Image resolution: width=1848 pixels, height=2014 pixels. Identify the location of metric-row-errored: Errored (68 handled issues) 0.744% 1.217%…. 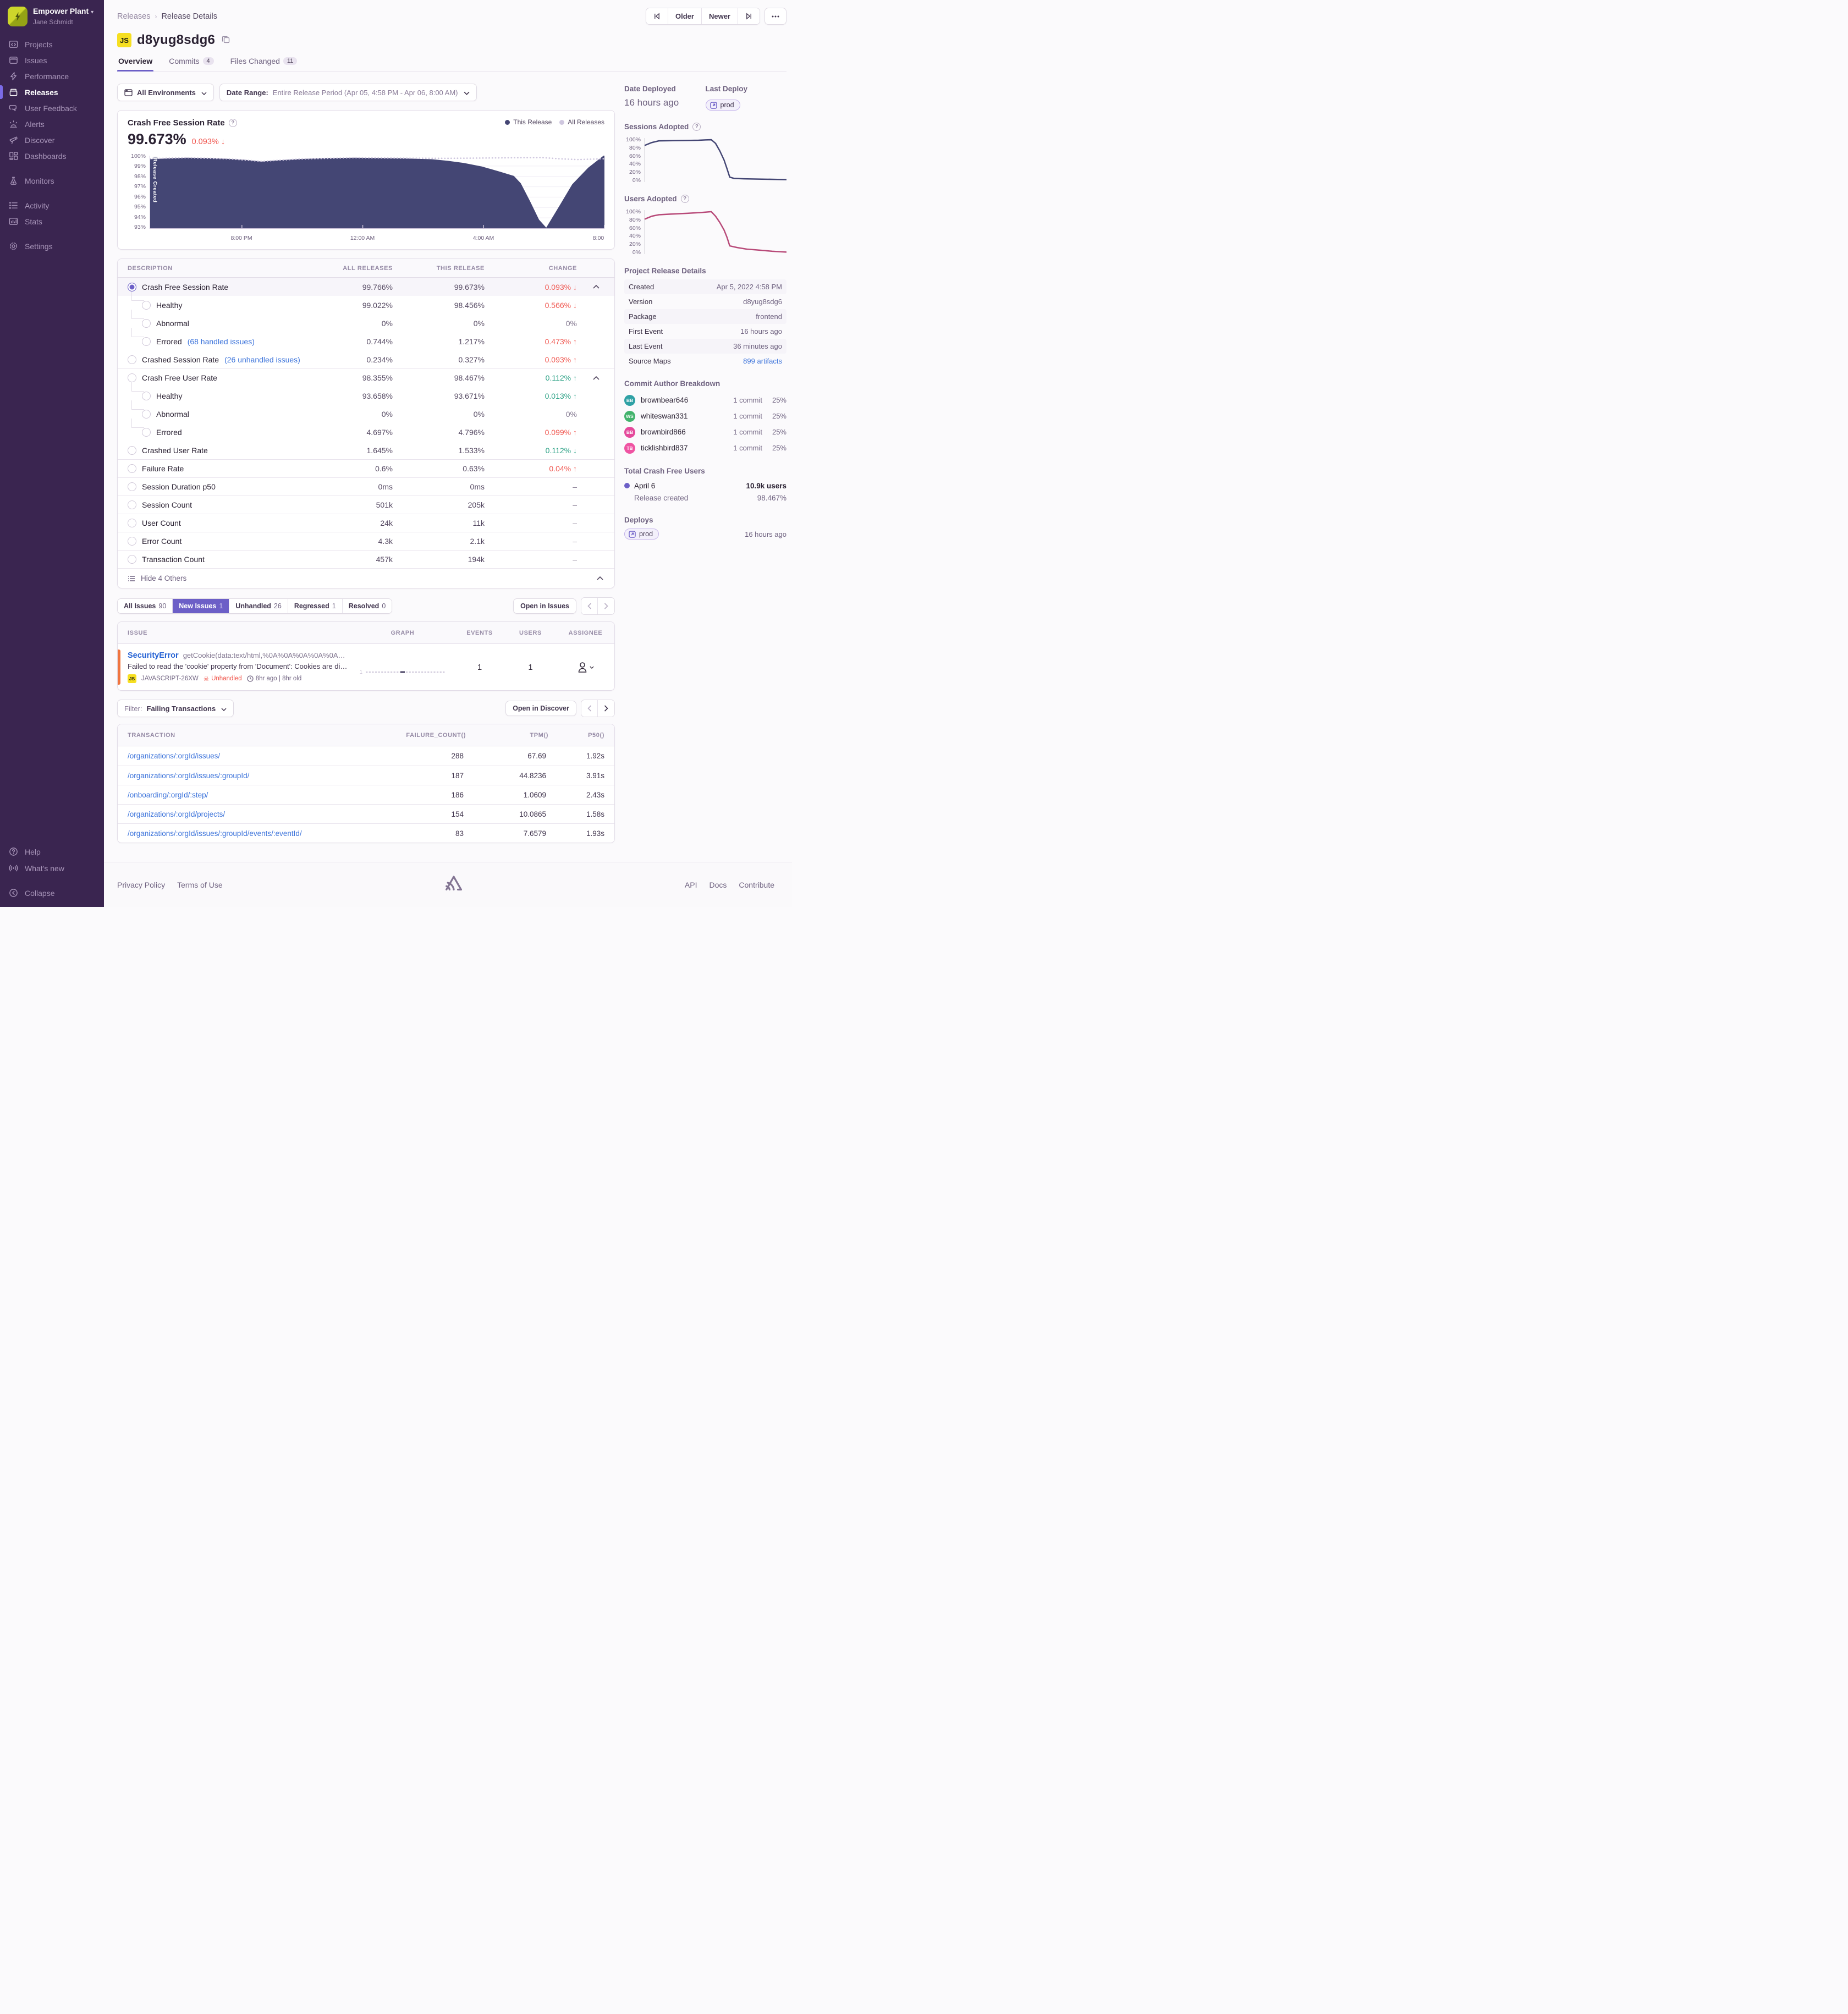
(366, 338).